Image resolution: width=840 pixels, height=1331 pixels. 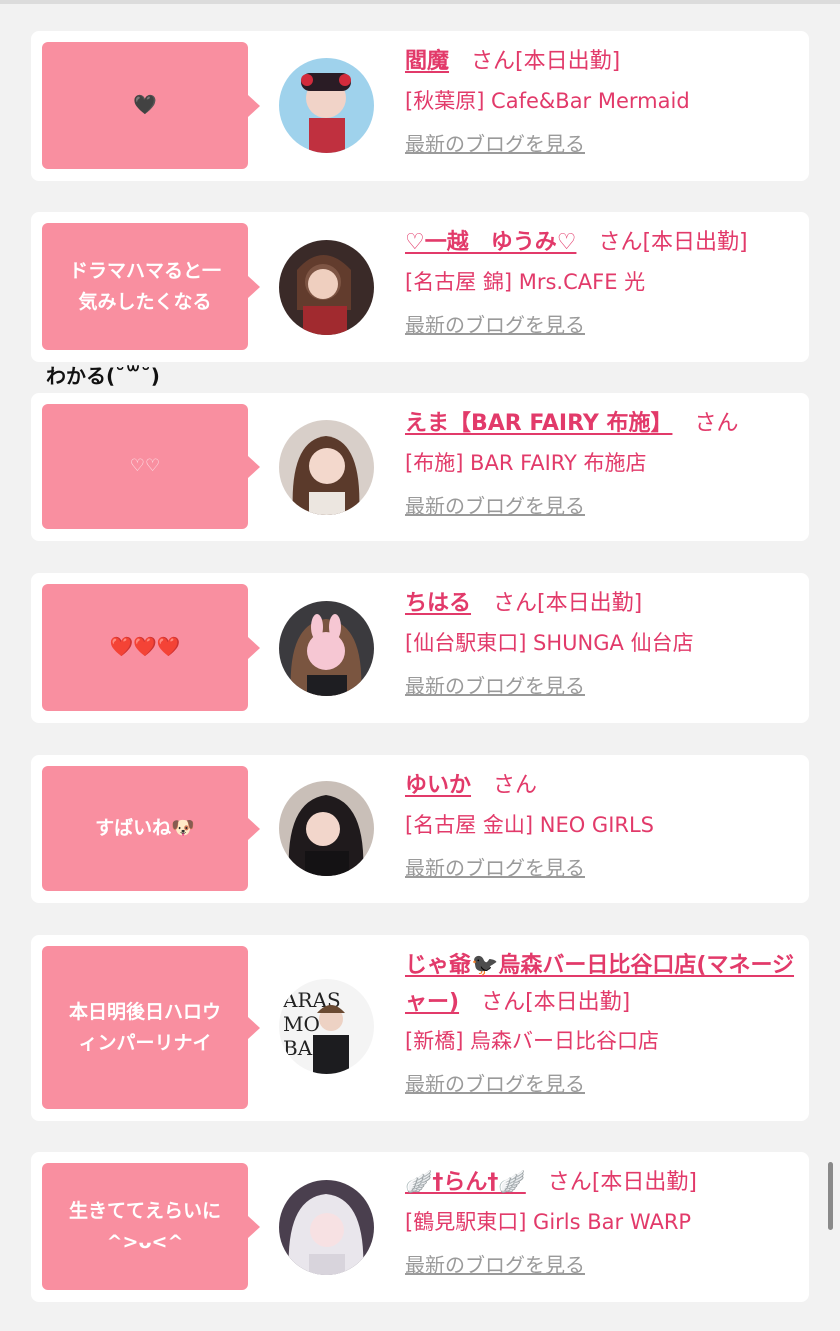 I want to click on comment-bubble: 本日明後日ハロウ ィンパーリナイ, so click(x=151, y=1027).